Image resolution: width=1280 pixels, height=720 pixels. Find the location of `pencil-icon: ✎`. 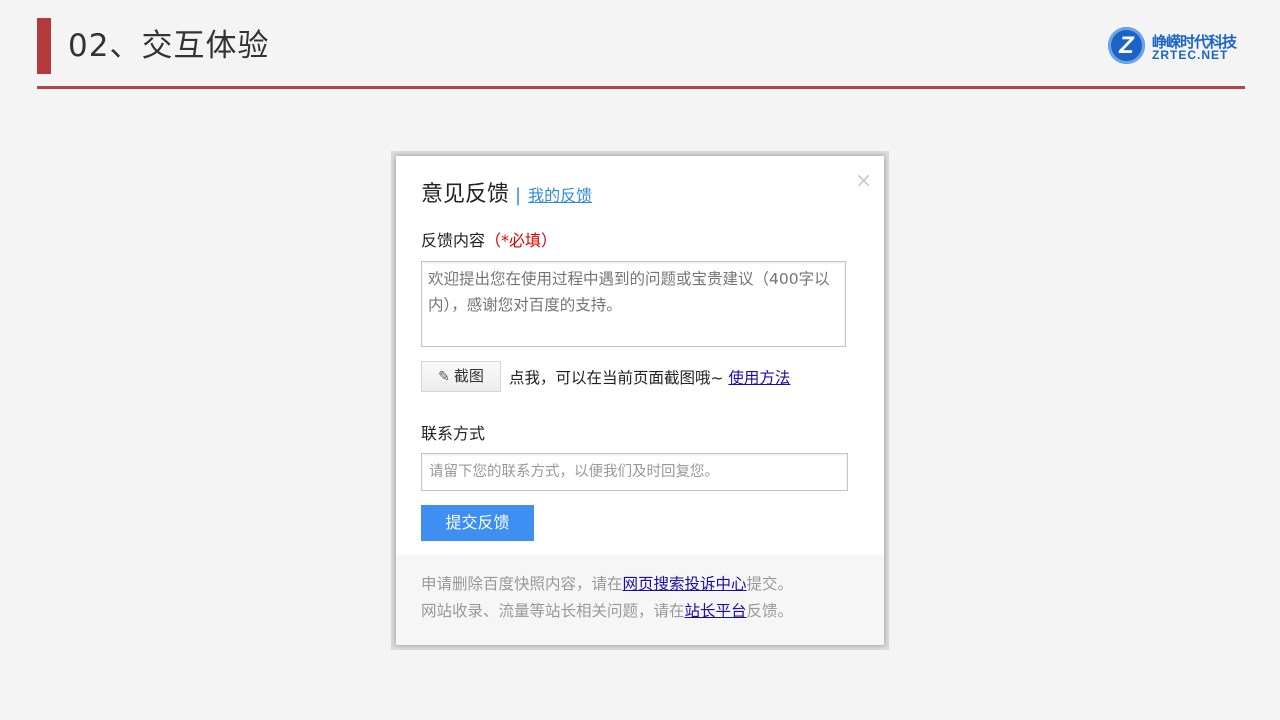

pencil-icon: ✎ is located at coordinates (444, 377).